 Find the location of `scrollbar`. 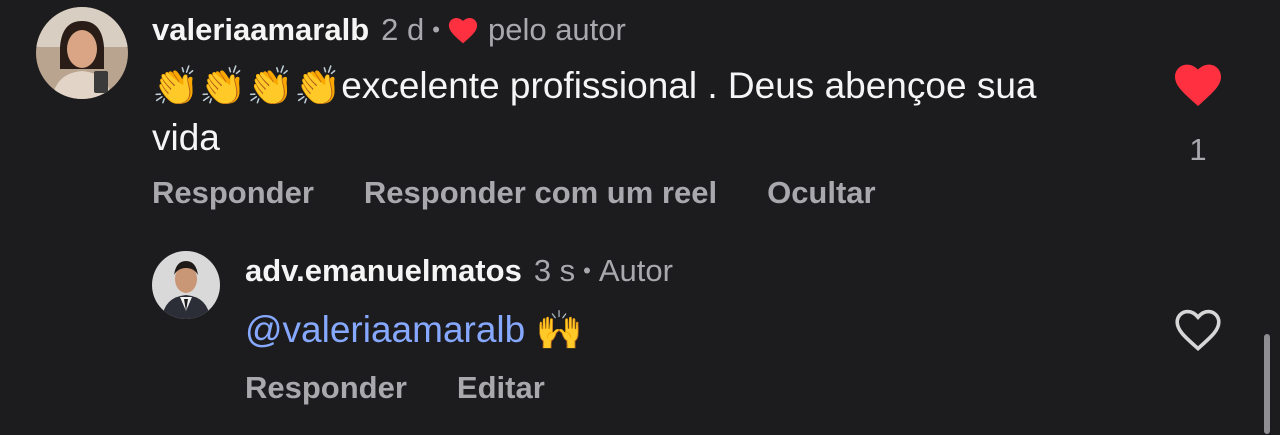

scrollbar is located at coordinates (1267, 384).